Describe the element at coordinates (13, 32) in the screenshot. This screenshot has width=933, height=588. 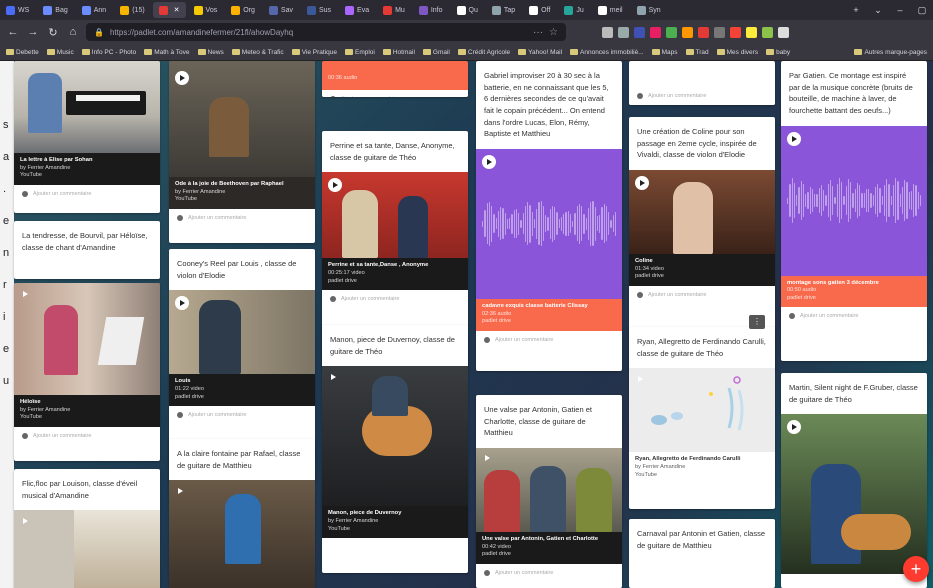
I see `back-icon: ←` at that location.